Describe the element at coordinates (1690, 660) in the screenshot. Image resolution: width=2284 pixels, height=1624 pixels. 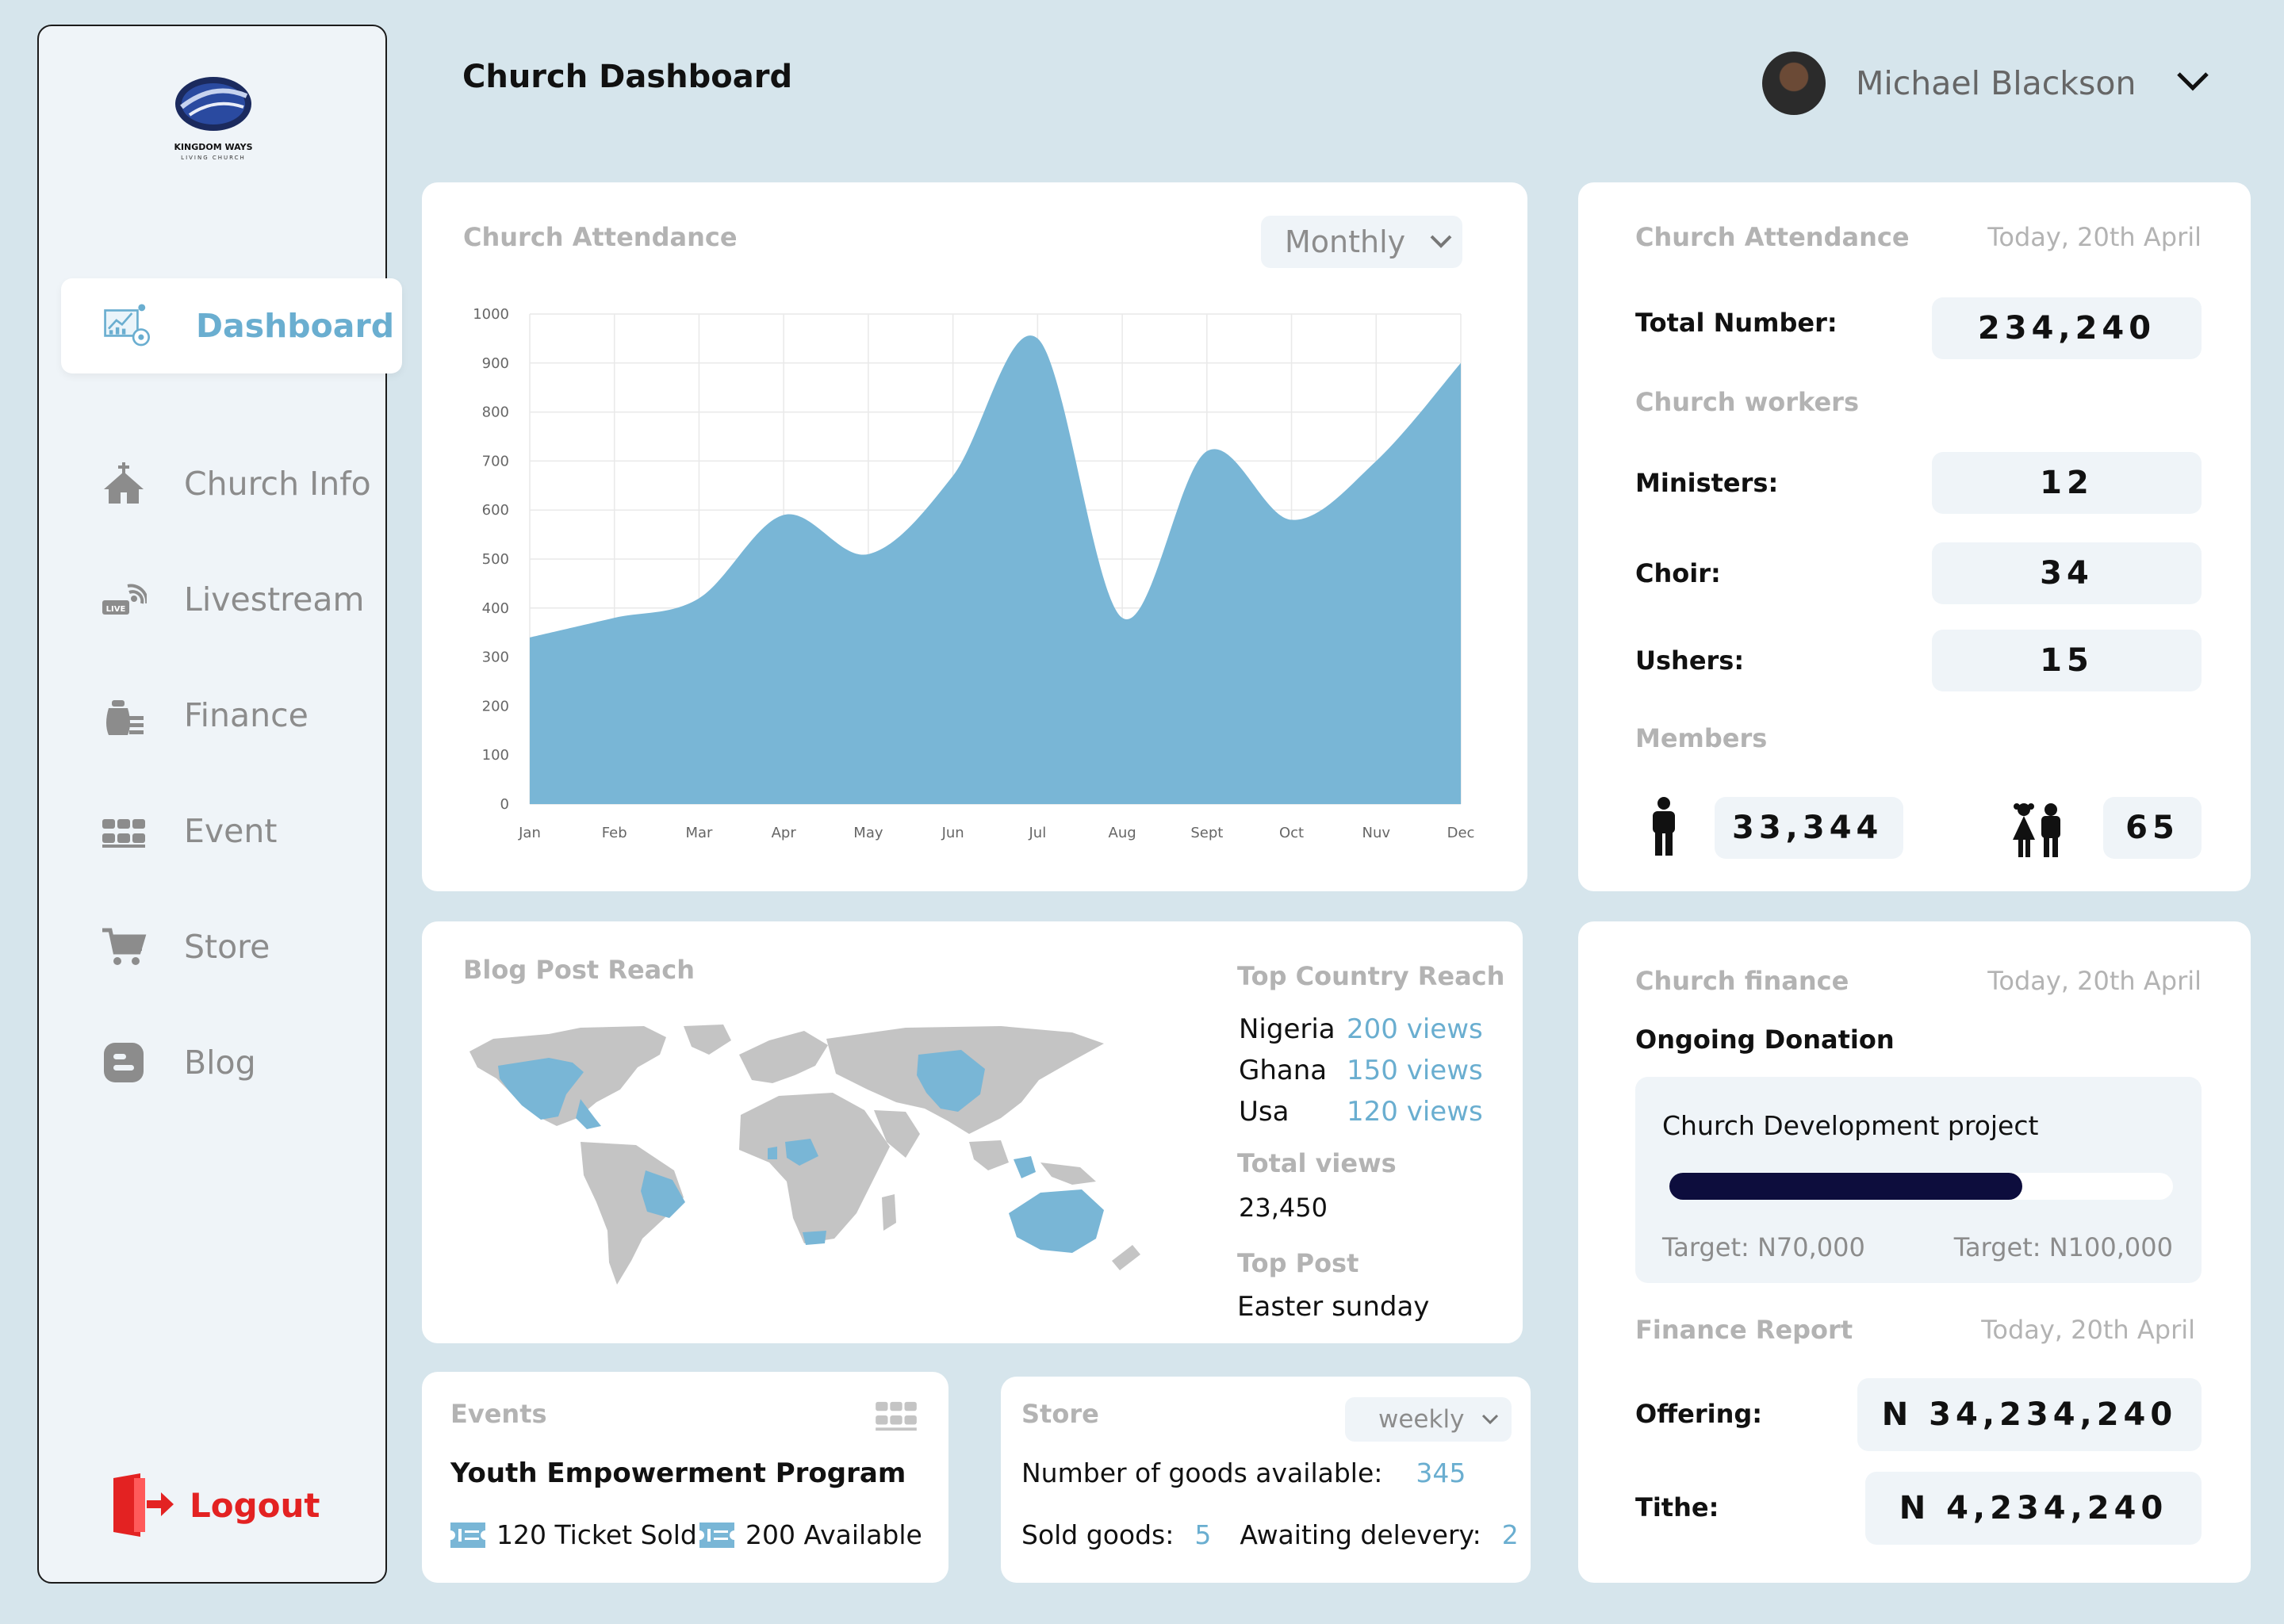
I see `ushers-label: Ushers:` at that location.